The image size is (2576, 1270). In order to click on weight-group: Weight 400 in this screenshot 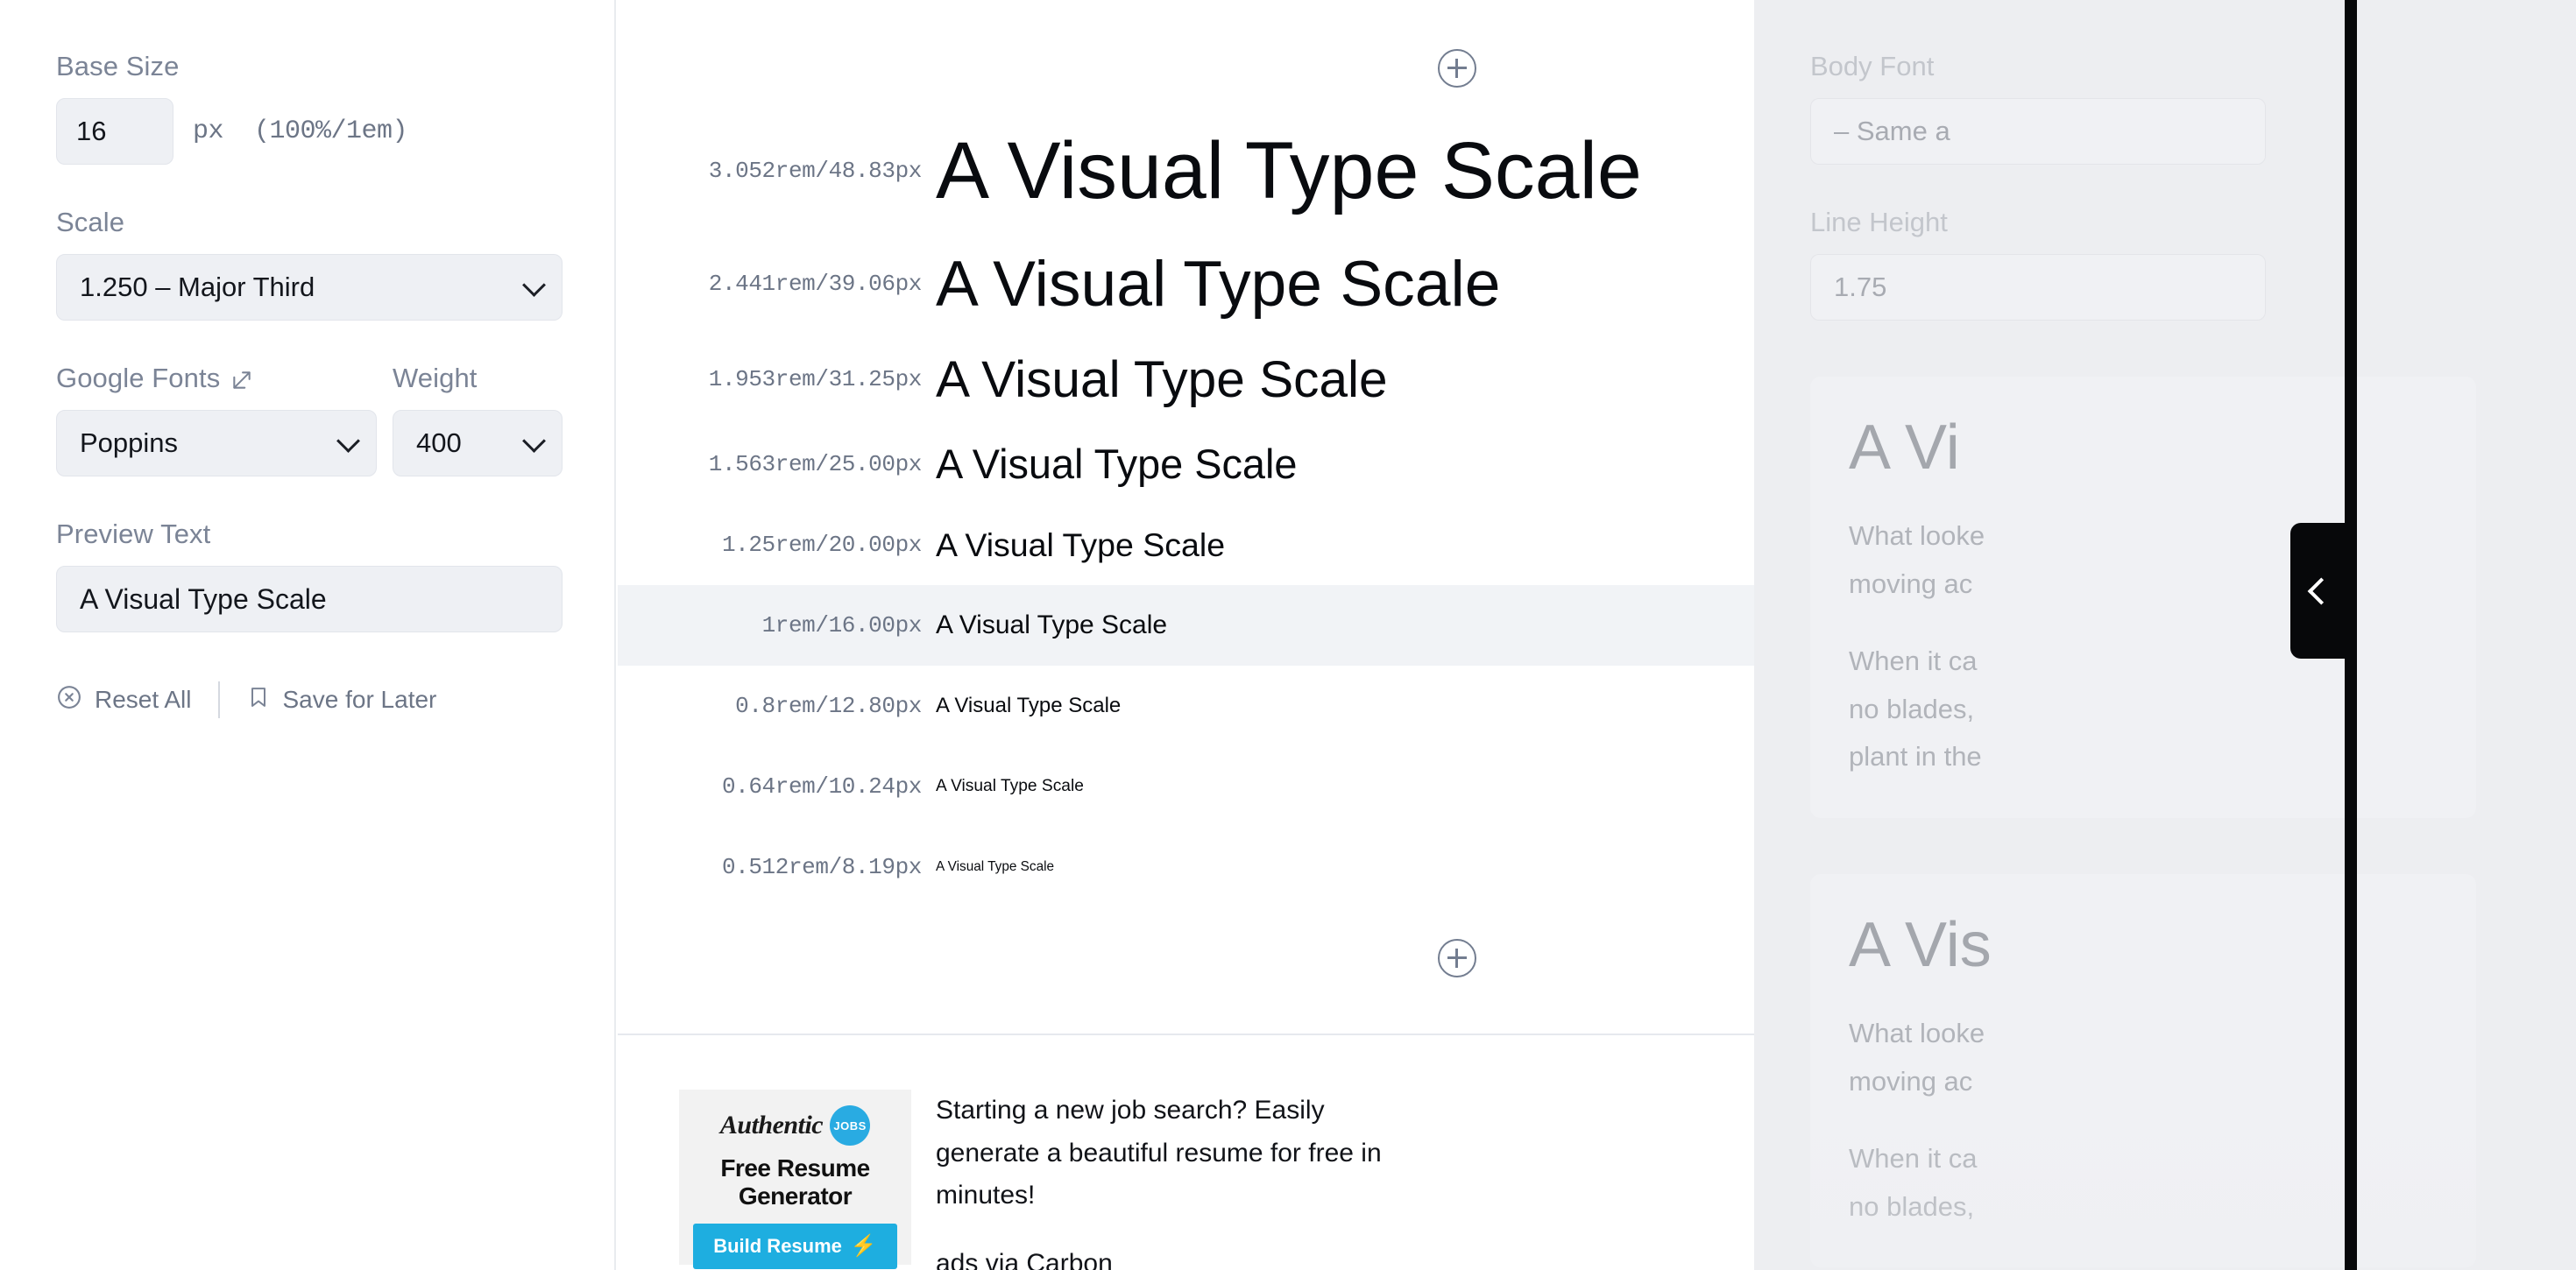, I will do `click(478, 419)`.